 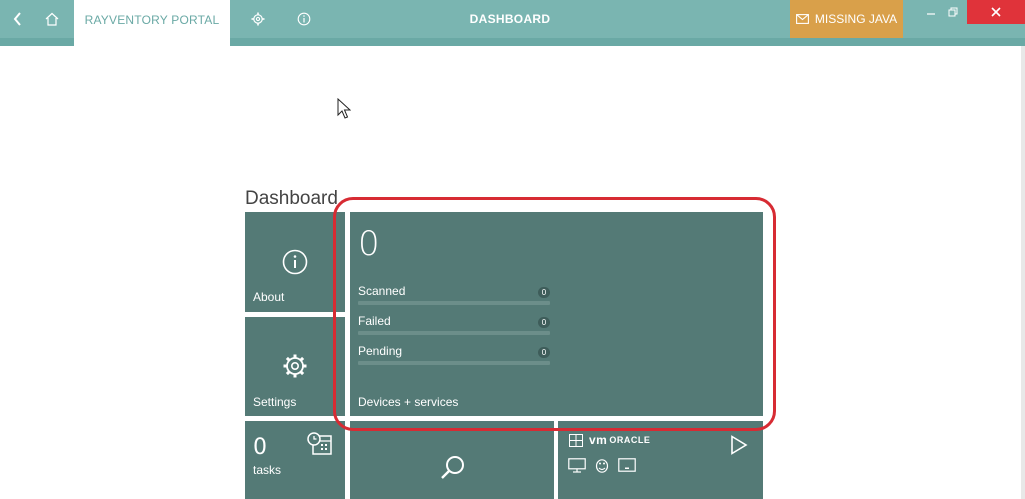 I want to click on tasks-tile: 0 tasks, so click(x=295, y=460).